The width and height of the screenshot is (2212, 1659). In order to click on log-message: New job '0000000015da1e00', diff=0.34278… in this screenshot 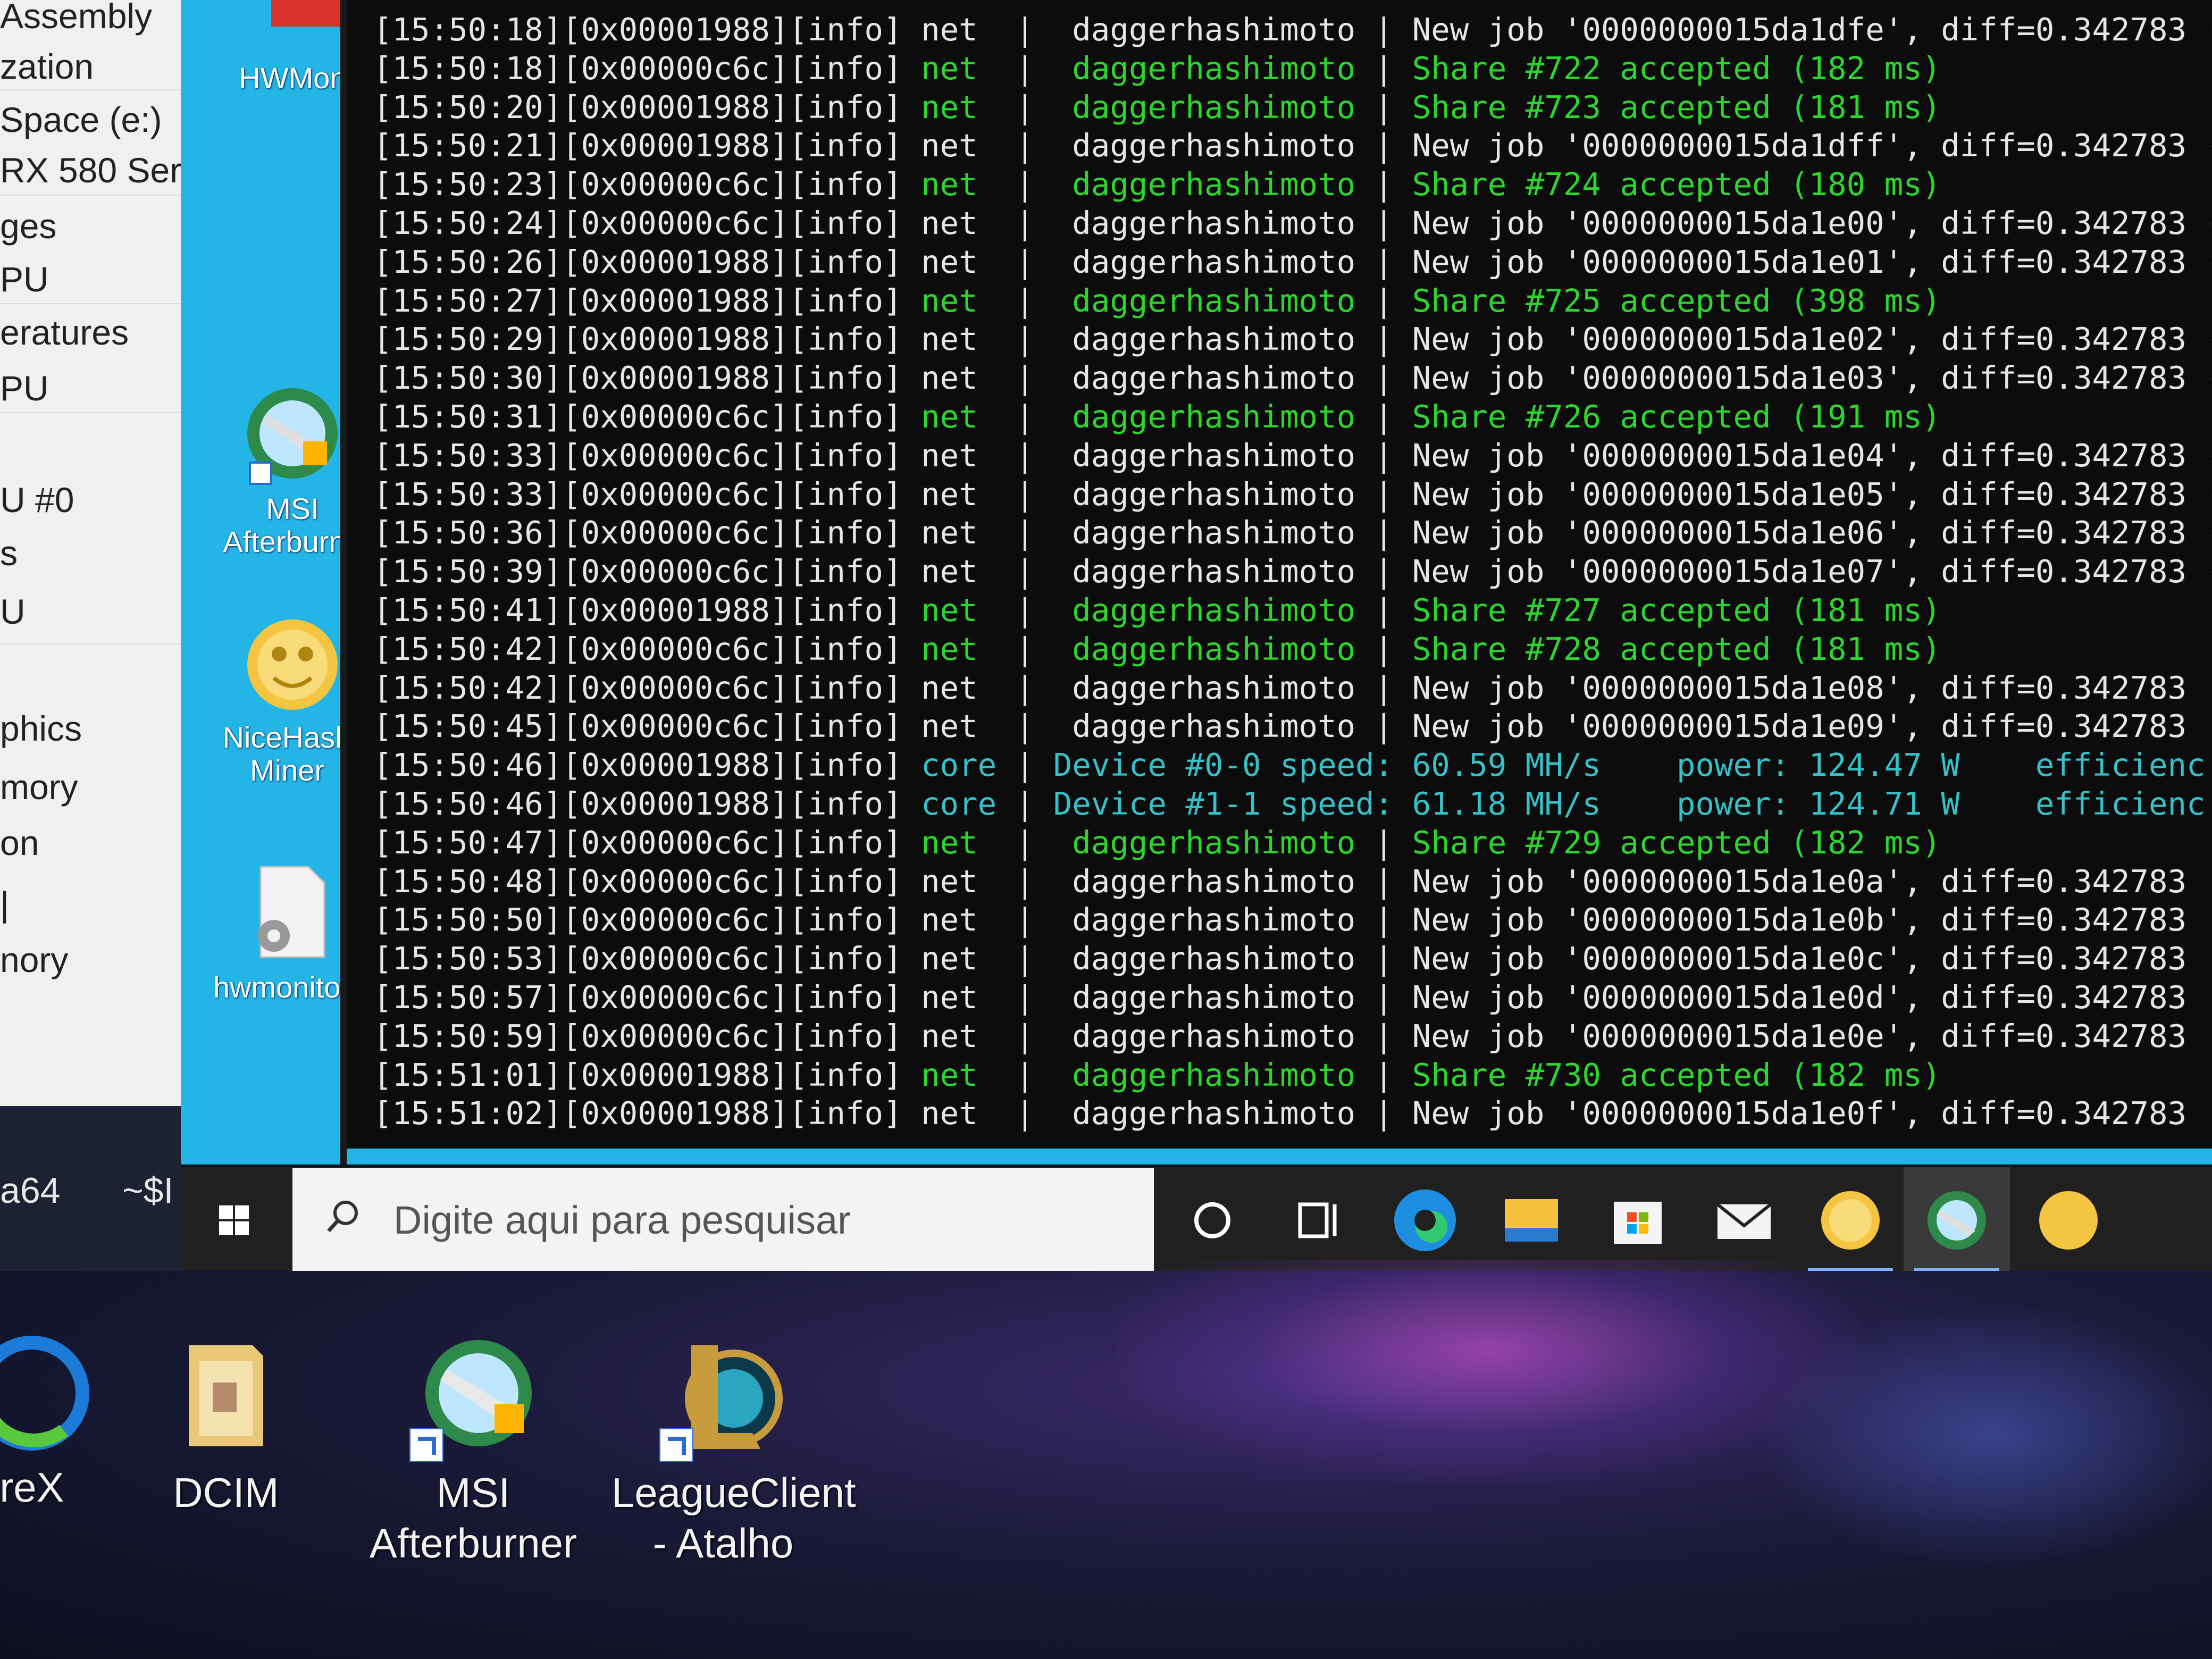, I will do `click(1812, 223)`.